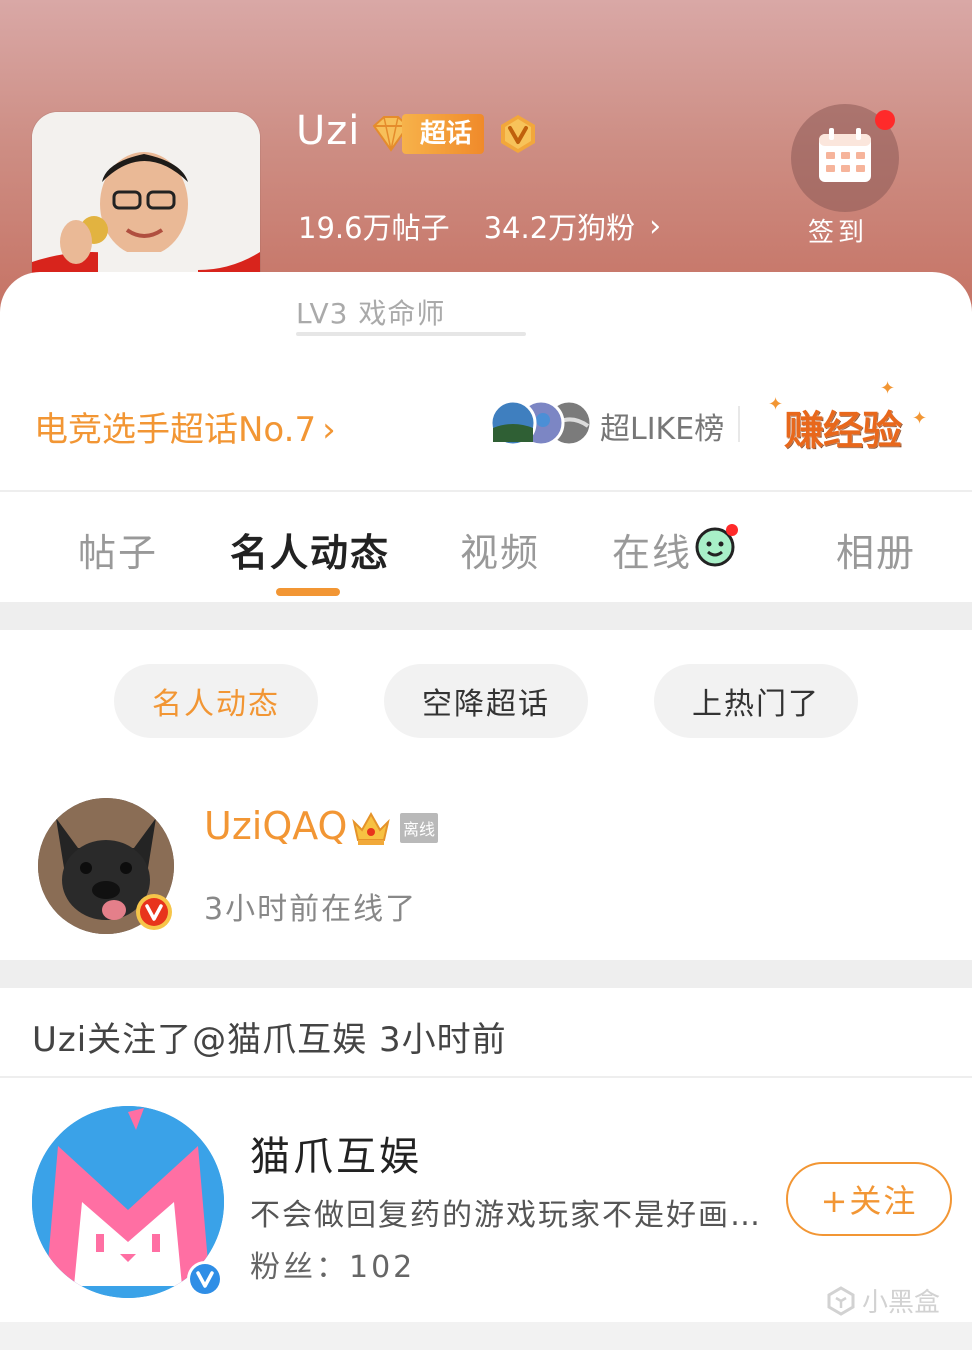 This screenshot has width=972, height=1350. Describe the element at coordinates (479, 226) in the screenshot. I see `topic-stats: 19.6万帖子 34.2万狗粉 ›` at that location.